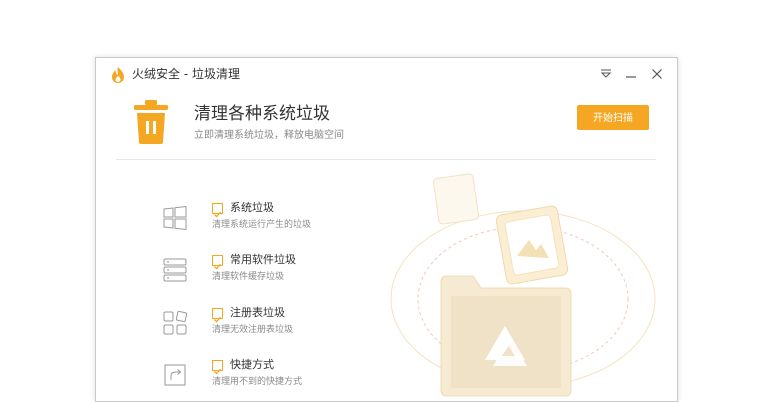 This screenshot has height=402, width=775. I want to click on start-scan-button: 开始扫描, so click(613, 117).